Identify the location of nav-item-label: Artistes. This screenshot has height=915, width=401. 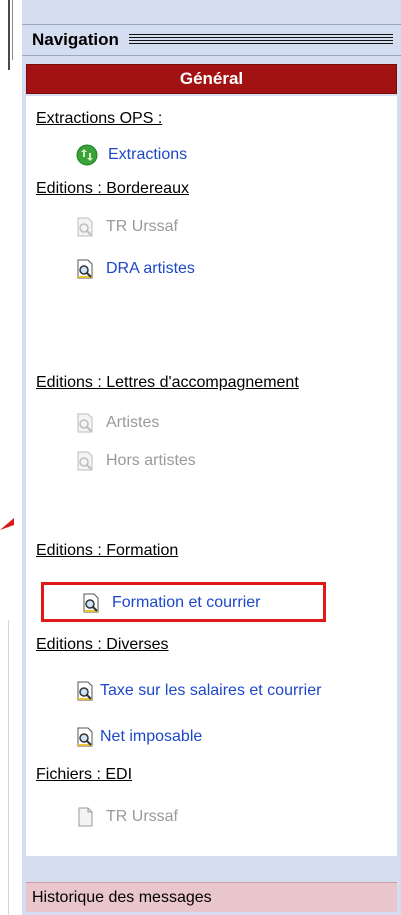
(133, 422).